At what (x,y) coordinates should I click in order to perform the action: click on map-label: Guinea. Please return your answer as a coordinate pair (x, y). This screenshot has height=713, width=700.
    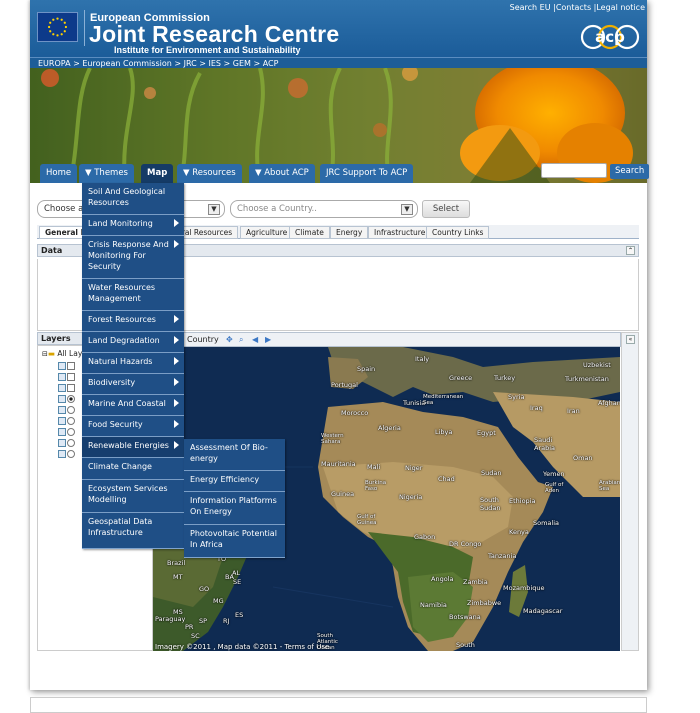
    Looking at the image, I should click on (343, 494).